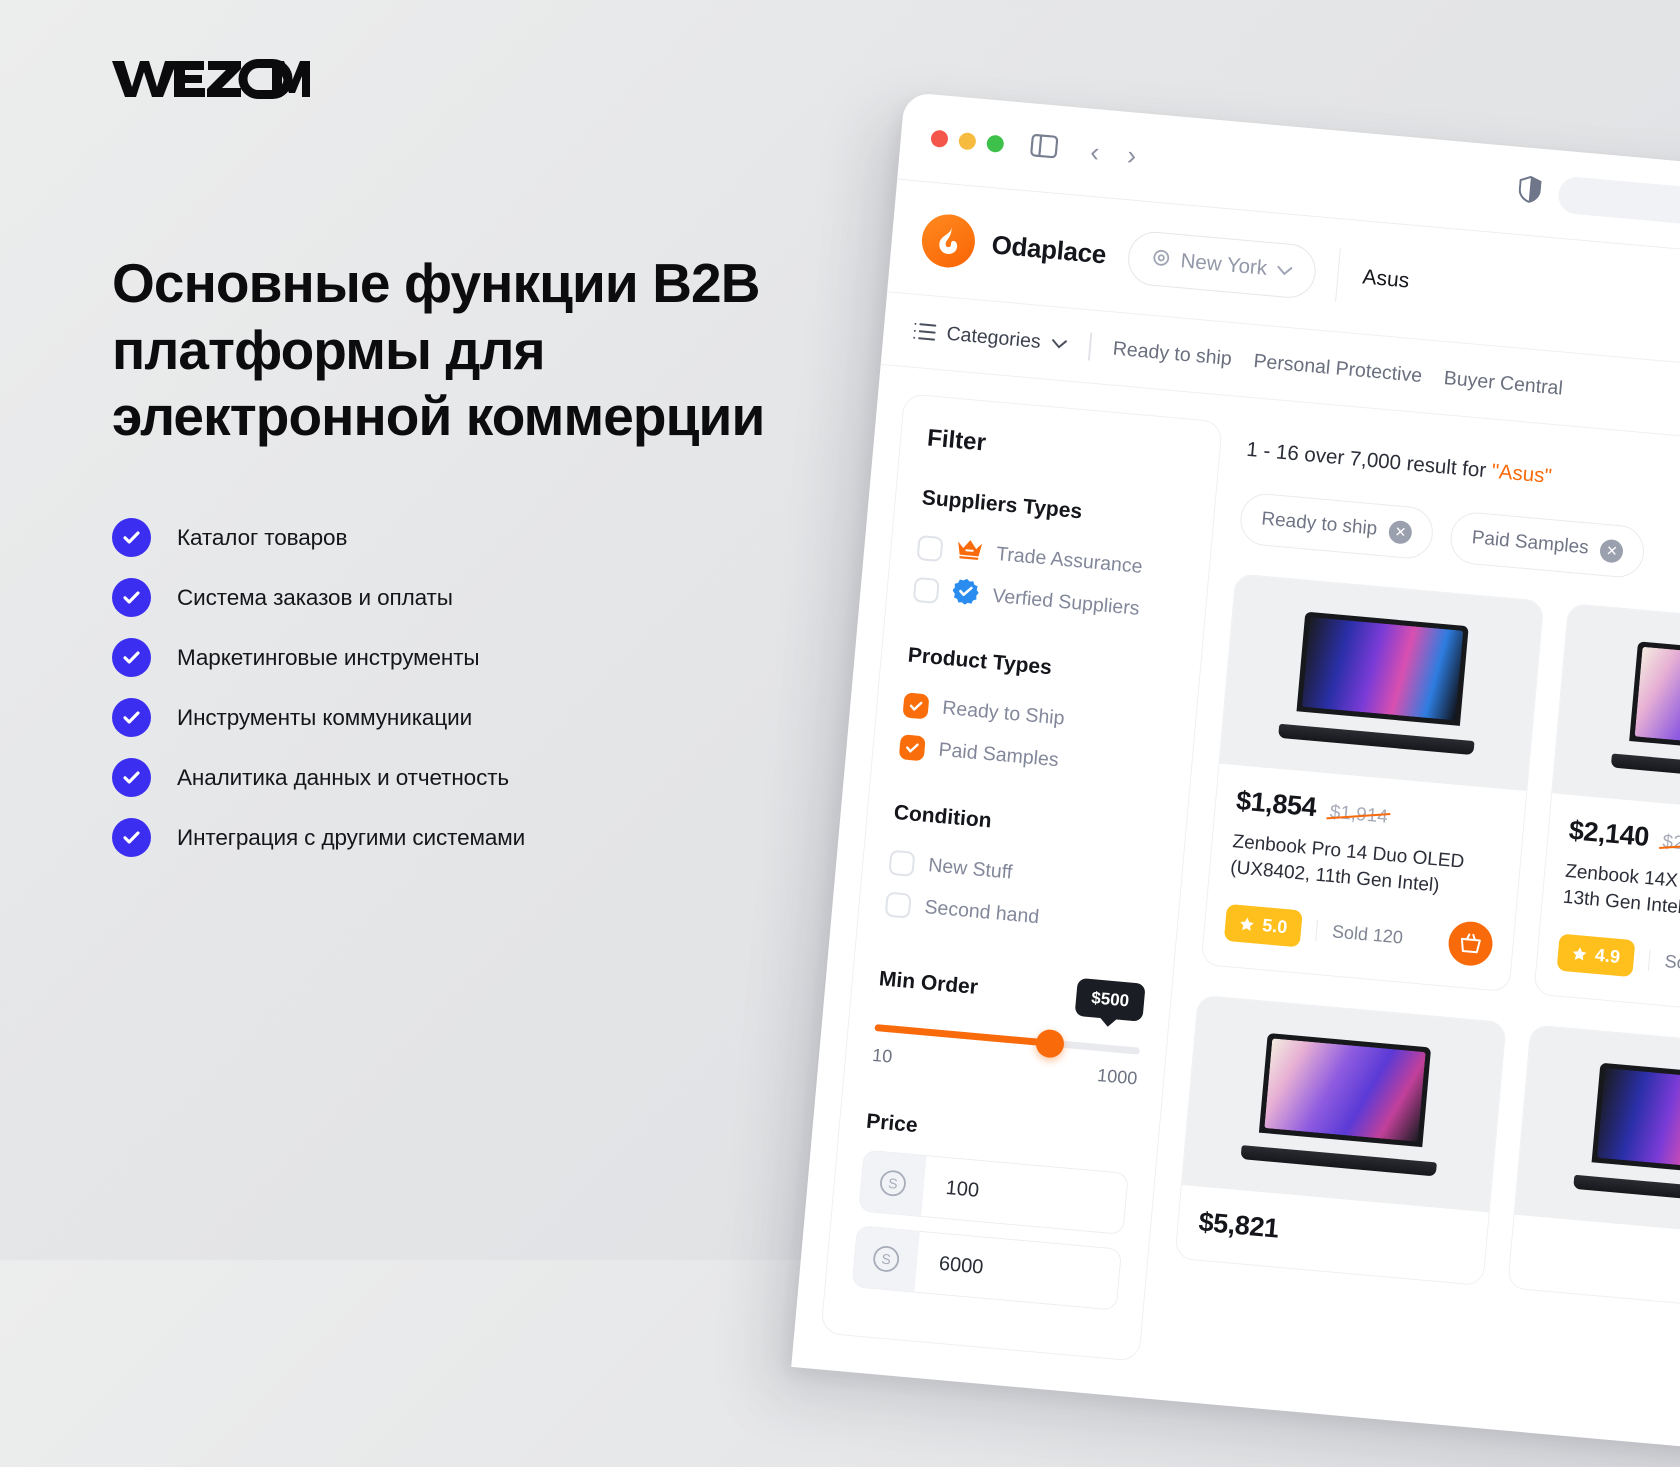 The height and width of the screenshot is (1467, 1680). I want to click on brand: Odaplace, so click(1014, 246).